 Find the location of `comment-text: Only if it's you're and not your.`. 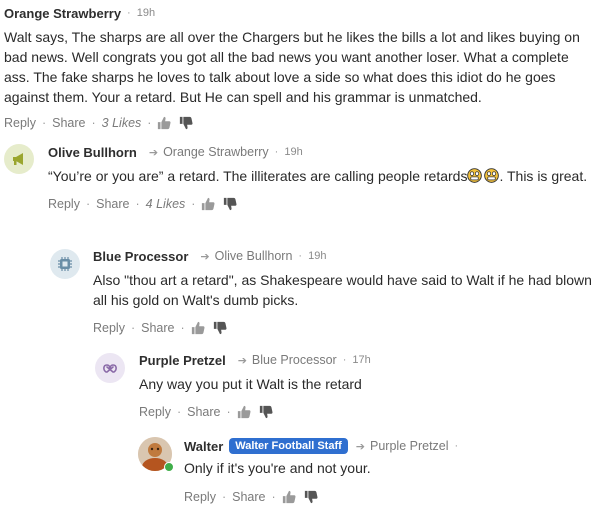

comment-text: Only if it's you're and not your. is located at coordinates (277, 468).